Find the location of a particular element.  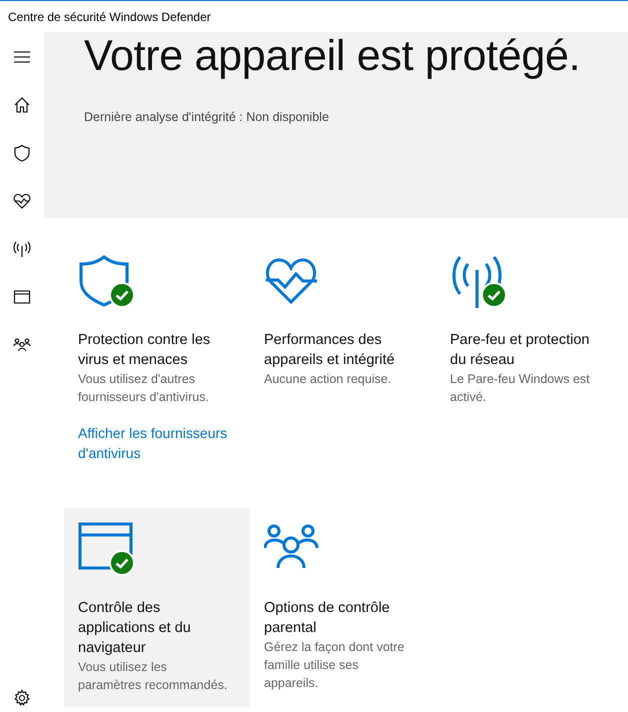

tile-title: Contrôle des applications et du navigateur is located at coordinates (135, 628).